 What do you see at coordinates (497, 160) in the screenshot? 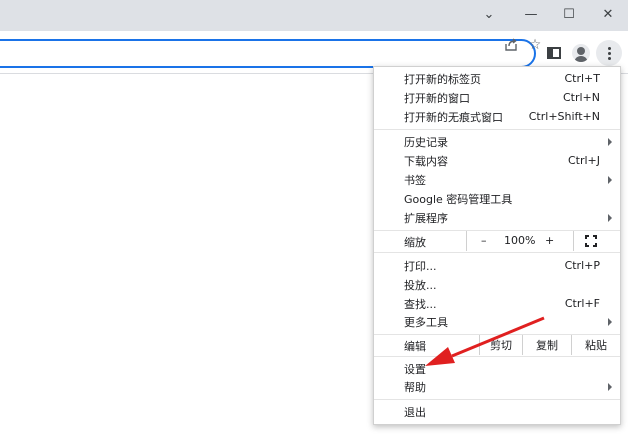
I see `menu-item-downloads: 下载内容 Ctrl+J` at bounding box center [497, 160].